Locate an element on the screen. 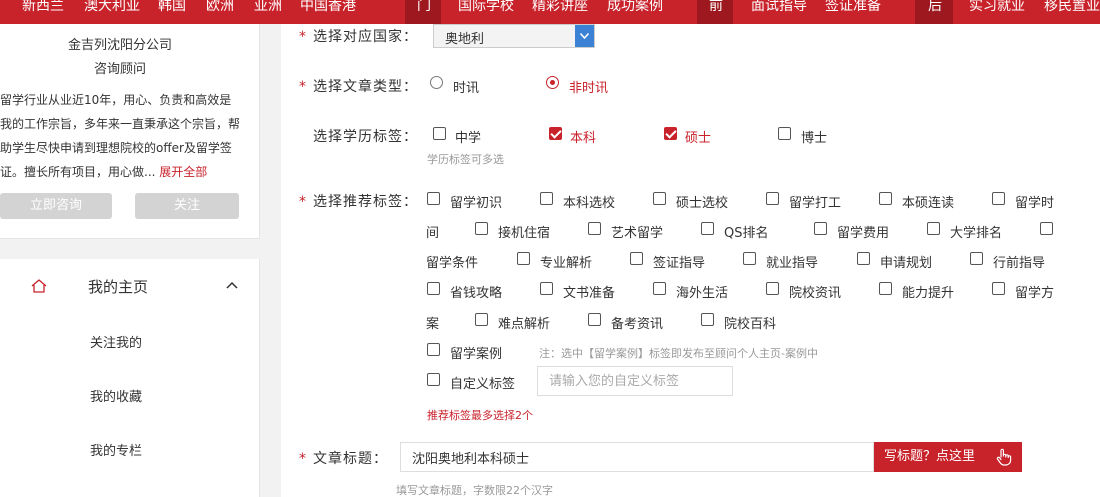 Image resolution: width=1100 pixels, height=497 pixels. tag-label: 省钱攻略 is located at coordinates (476, 291).